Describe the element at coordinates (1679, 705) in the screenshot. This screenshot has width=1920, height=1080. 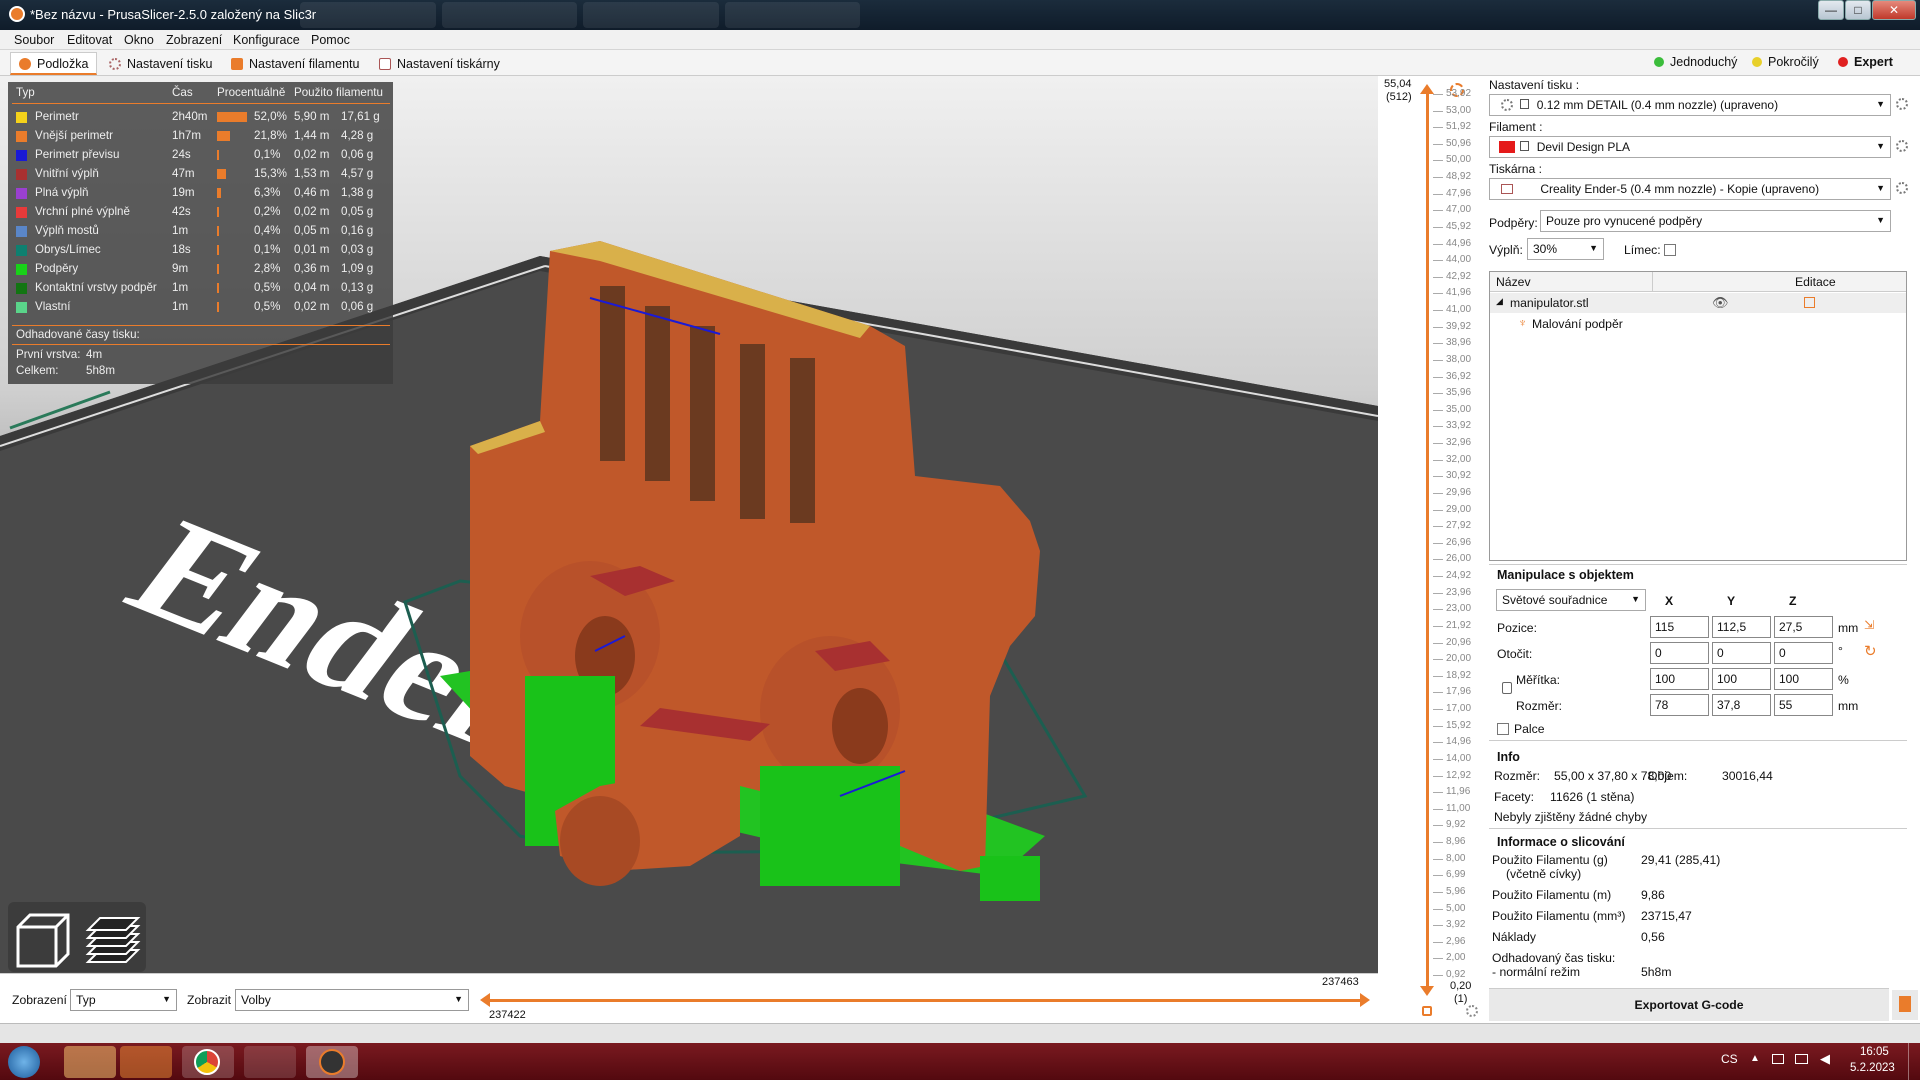
I see `size-x-input: 78` at that location.